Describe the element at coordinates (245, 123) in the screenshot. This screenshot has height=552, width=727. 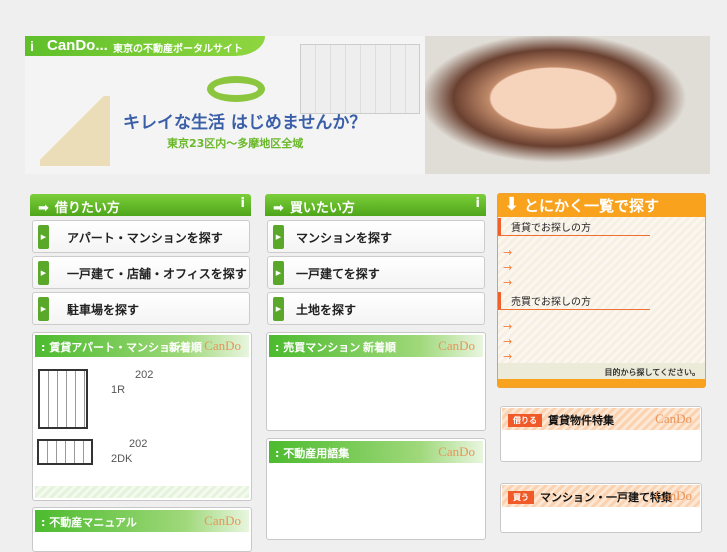
I see `slogan: キレイな生活 はじめませんか？` at that location.